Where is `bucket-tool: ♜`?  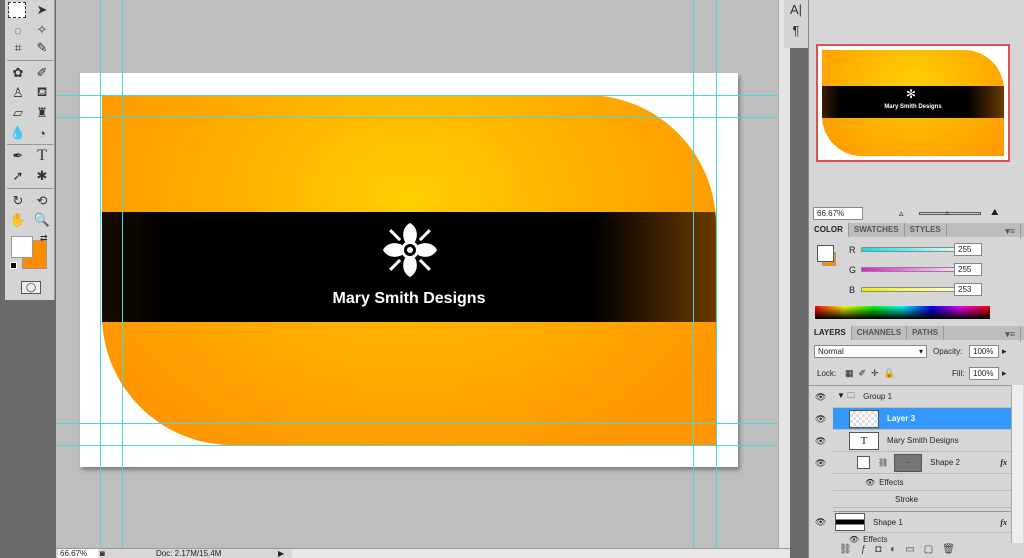 bucket-tool: ♜ is located at coordinates (42, 113).